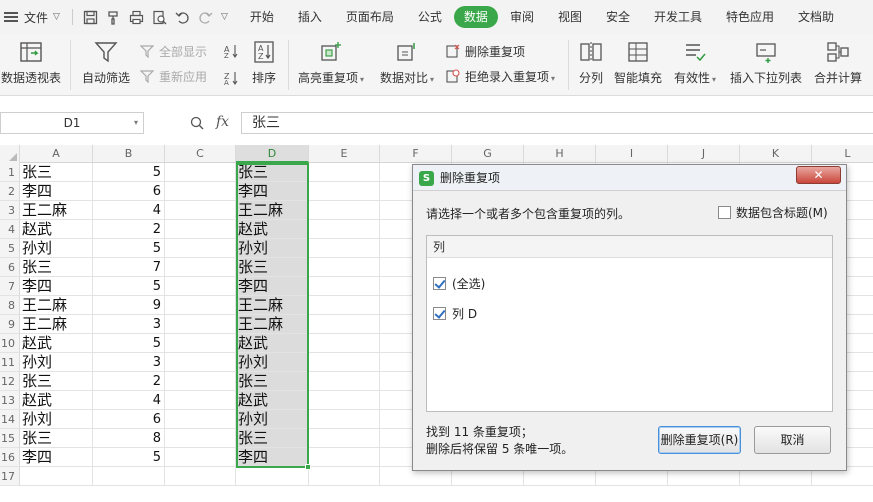 This screenshot has height=502, width=873. I want to click on cell-b: 4, so click(129, 400).